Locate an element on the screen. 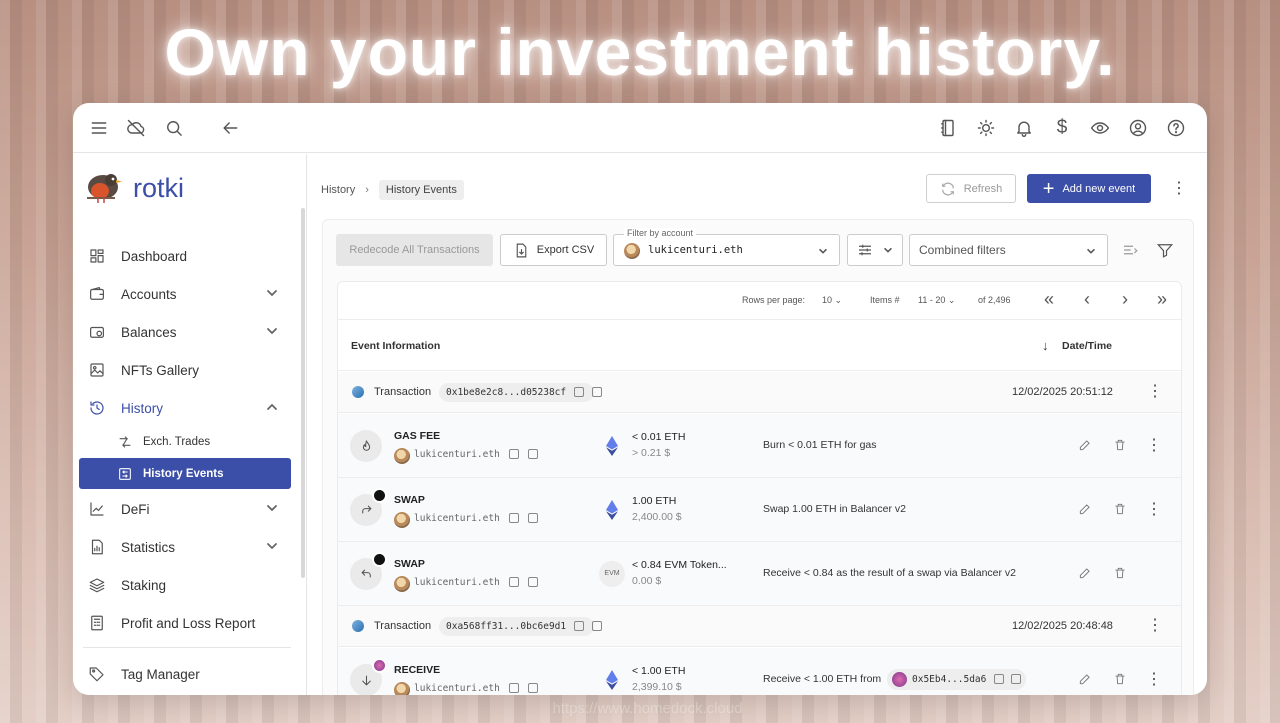 Image resolution: width=1280 pixels, height=723 pixels. report-icon is located at coordinates (97, 623).